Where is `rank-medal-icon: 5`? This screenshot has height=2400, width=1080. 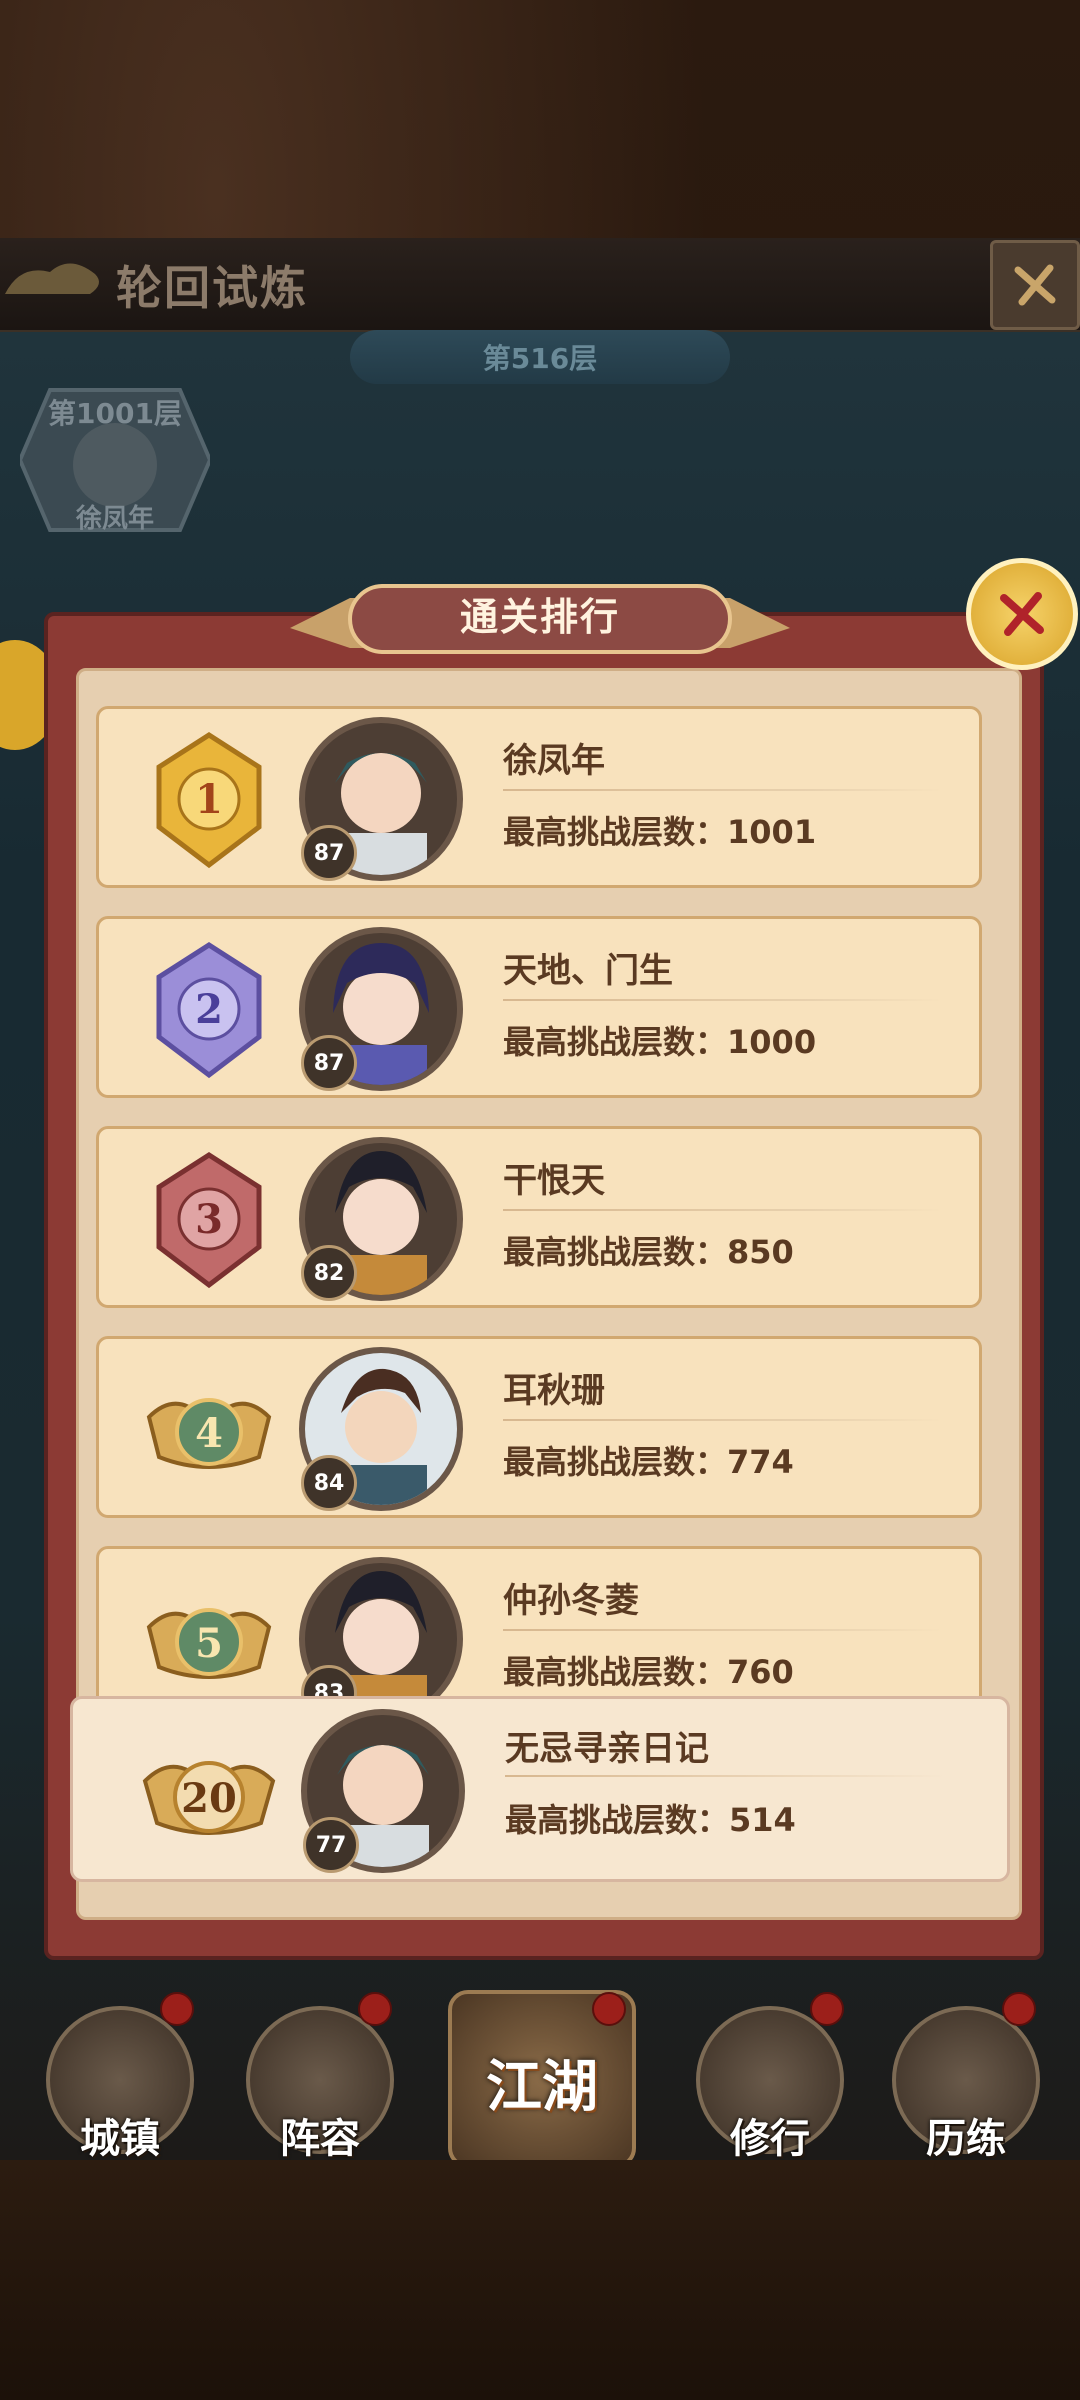
rank-medal-icon: 5 is located at coordinates (209, 1643).